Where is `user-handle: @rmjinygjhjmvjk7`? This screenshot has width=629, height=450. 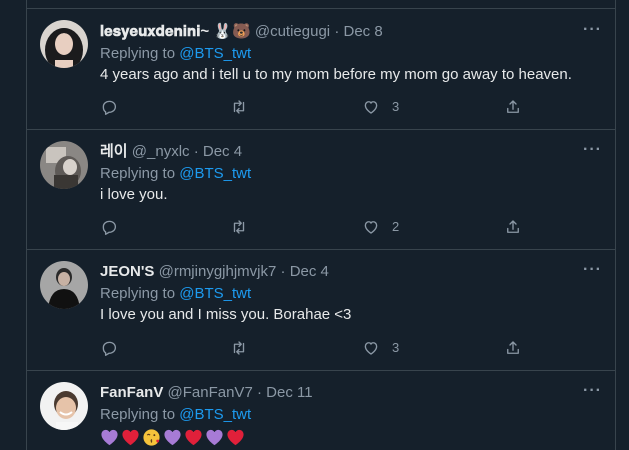
user-handle: @rmjinygjhjmvjk7 is located at coordinates (218, 271).